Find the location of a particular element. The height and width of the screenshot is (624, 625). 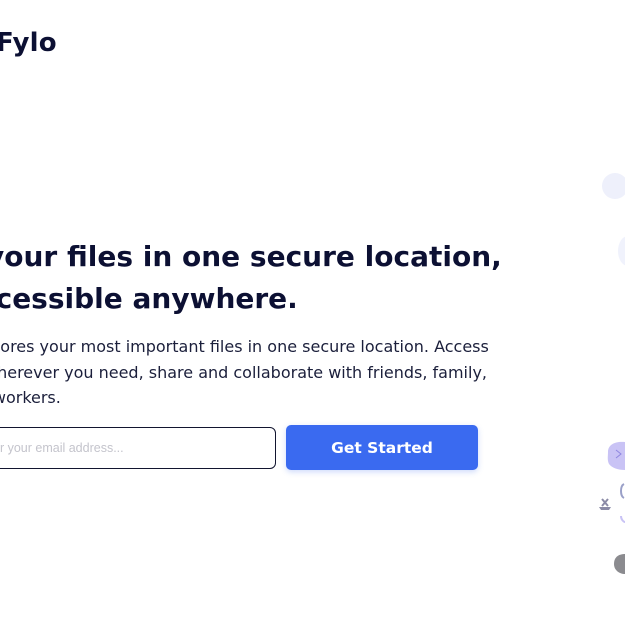

brand-logo: Fylo is located at coordinates (28, 43).